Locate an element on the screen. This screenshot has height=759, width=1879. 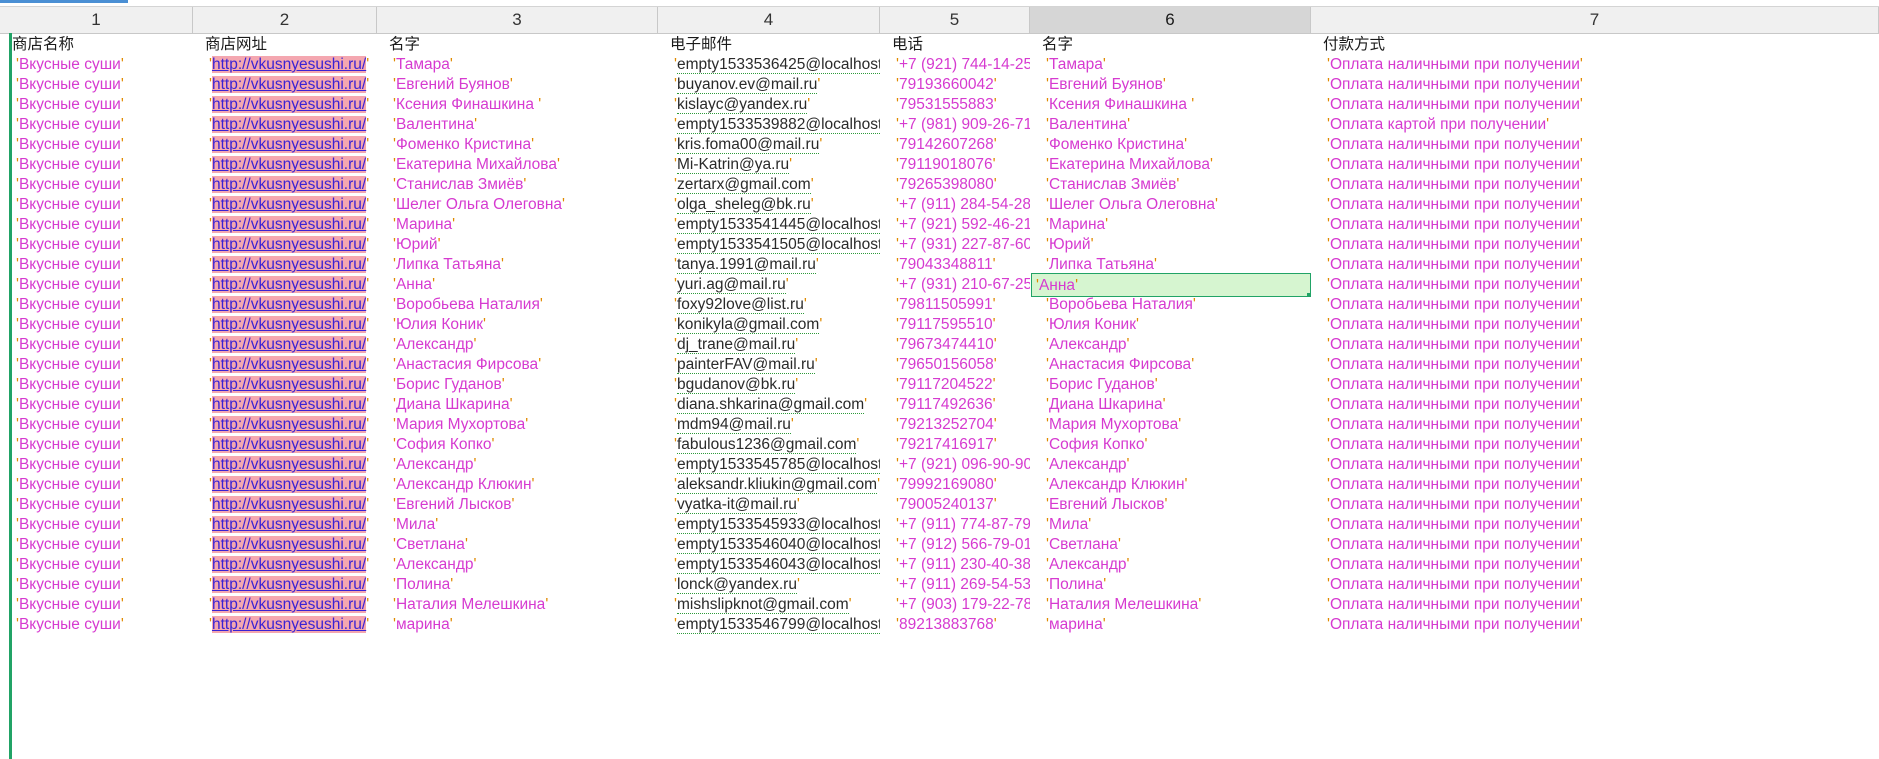
column-header-2: 2 is located at coordinates (285, 20).